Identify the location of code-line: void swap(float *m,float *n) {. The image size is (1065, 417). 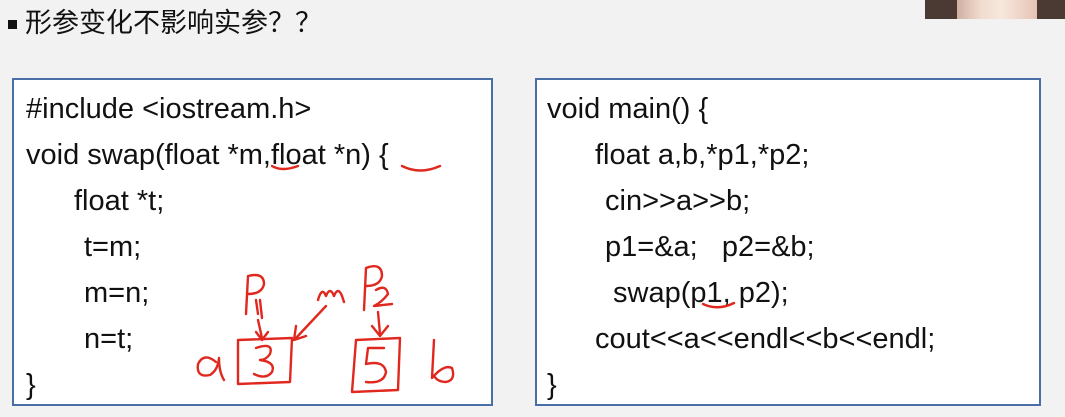
(207, 155).